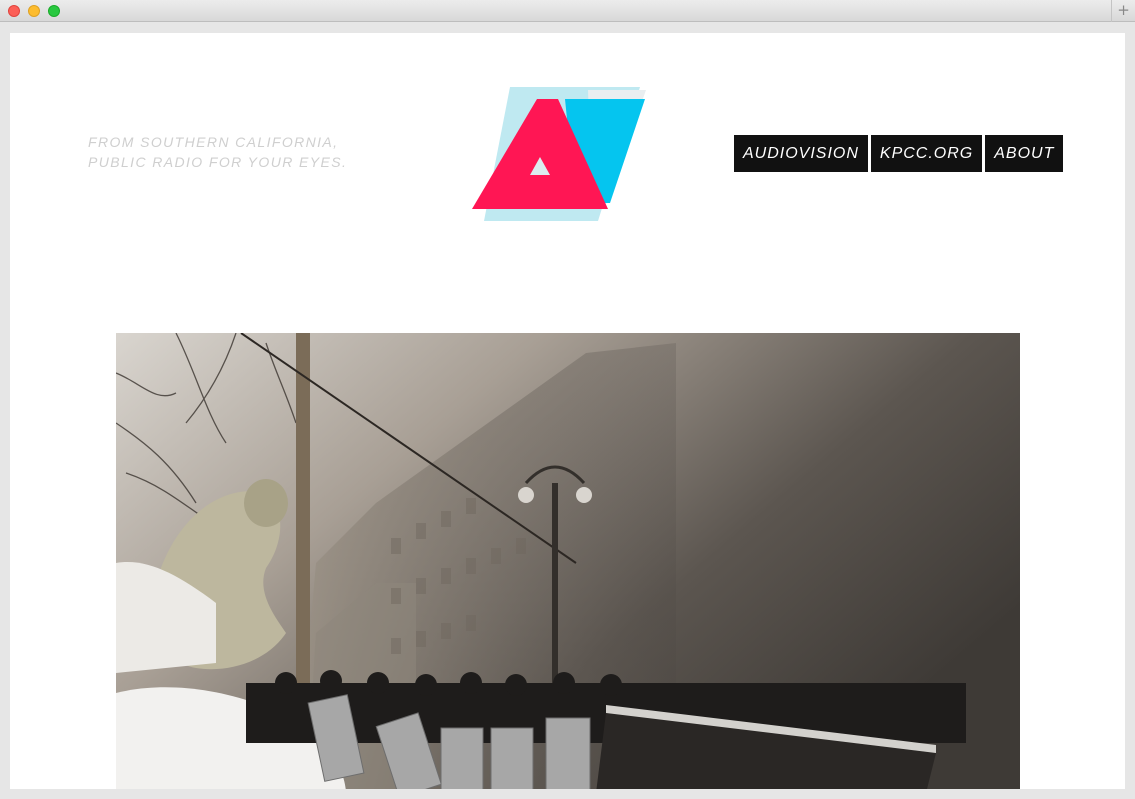  What do you see at coordinates (34, 11) in the screenshot?
I see `minimize-window-button` at bounding box center [34, 11].